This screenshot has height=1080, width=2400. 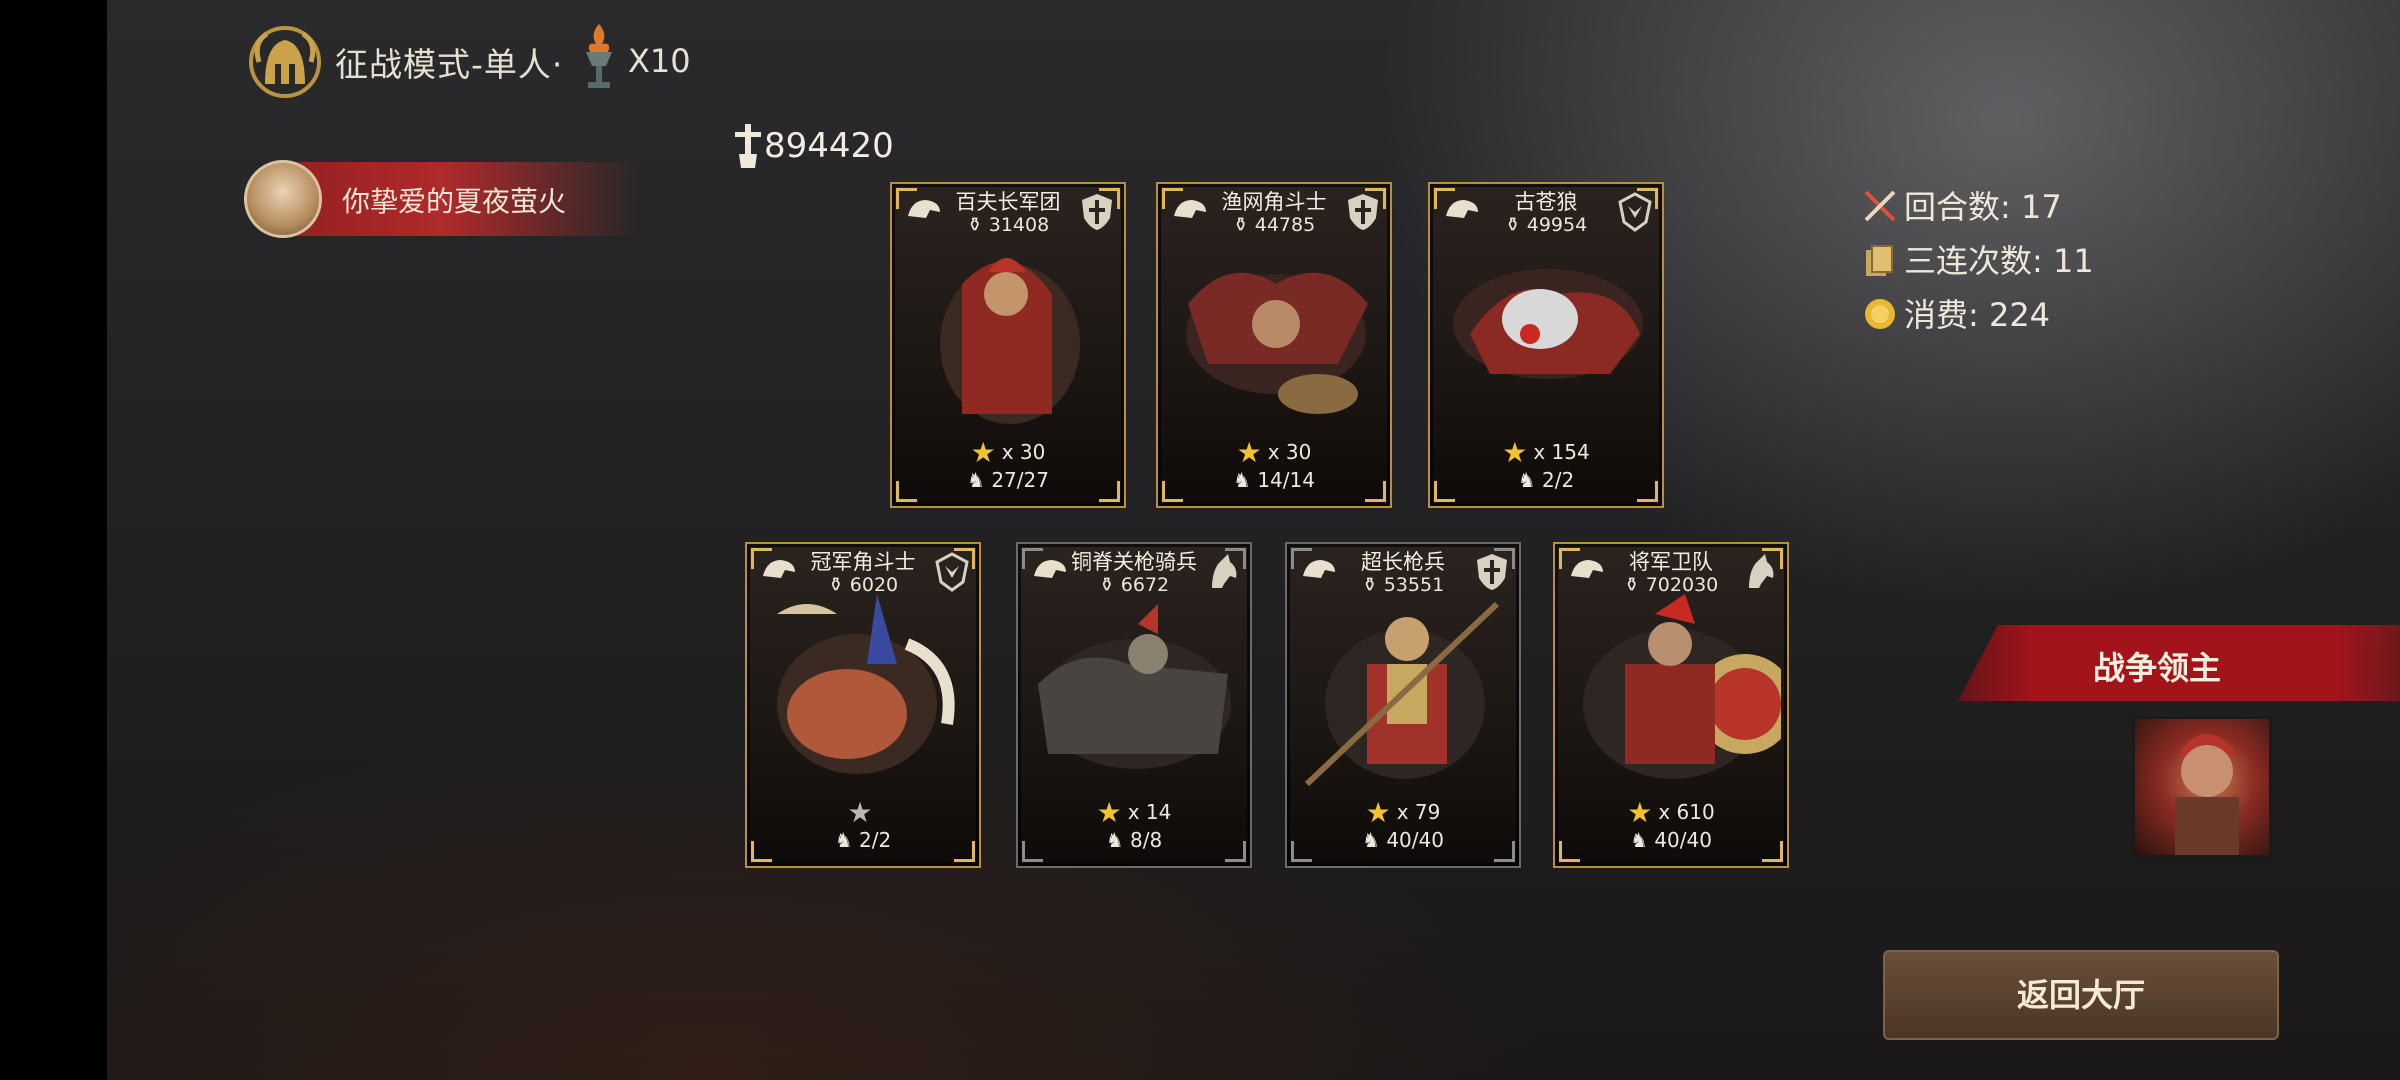 I want to click on unit-card-centurion: 百夫长军团 ⚱ 31408 ★ x 30 ♞ 27/27, so click(x=1008, y=345).